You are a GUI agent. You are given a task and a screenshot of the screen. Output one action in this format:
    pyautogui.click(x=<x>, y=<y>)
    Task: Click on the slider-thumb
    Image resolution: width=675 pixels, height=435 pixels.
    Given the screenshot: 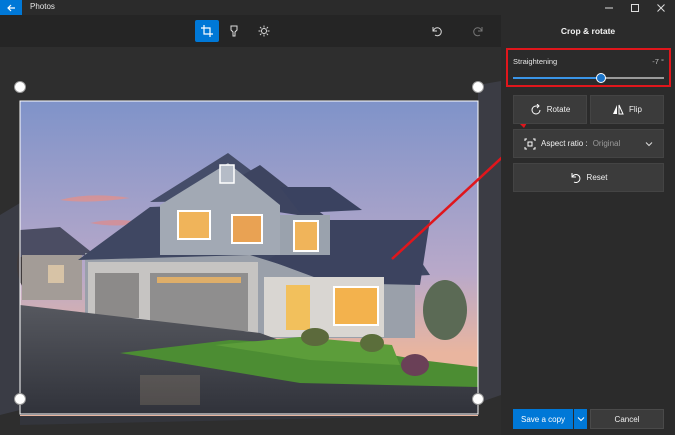 What is the action you would take?
    pyautogui.click(x=600, y=78)
    